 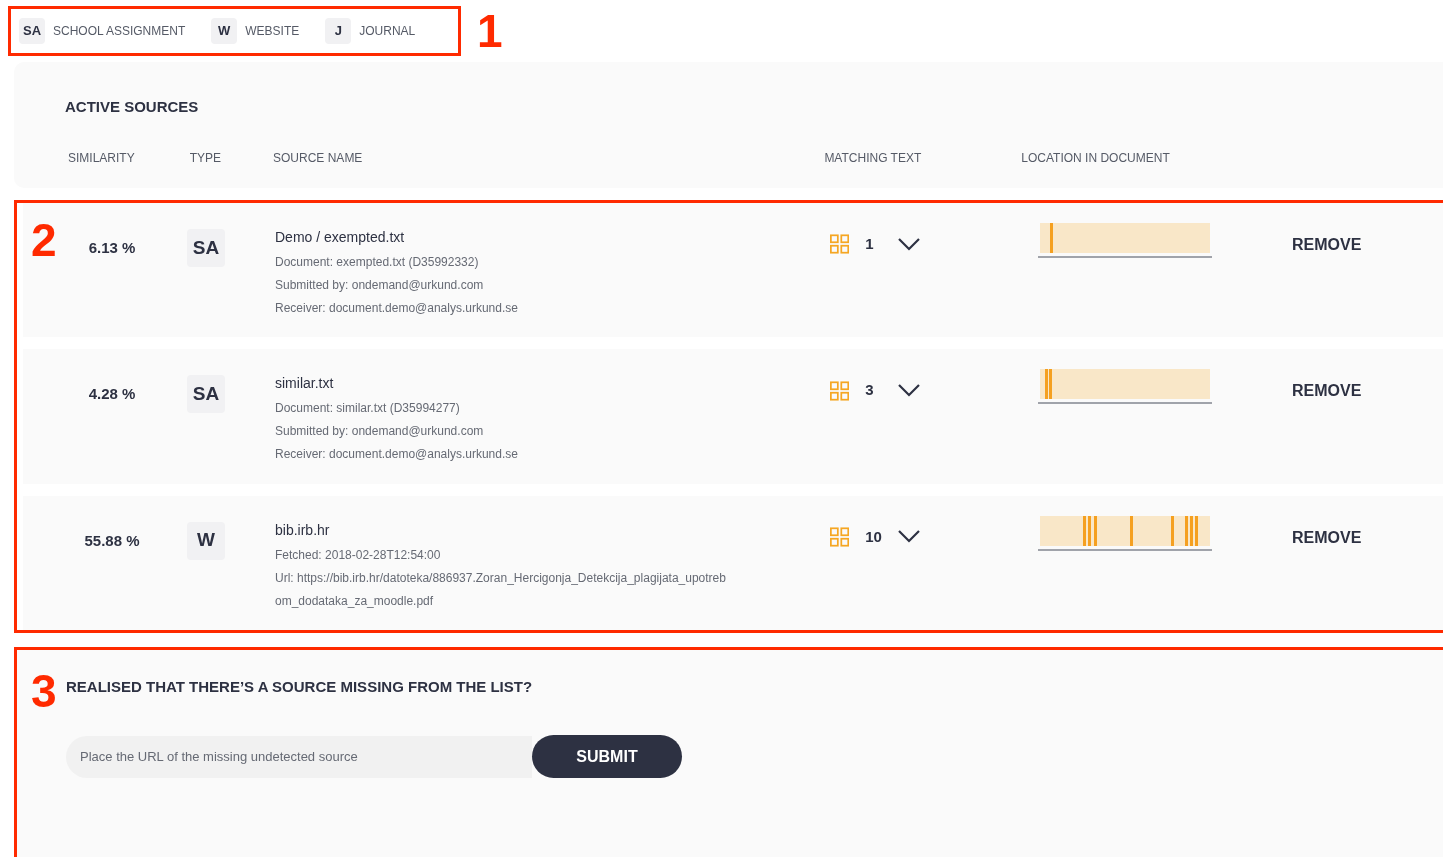 I want to click on annotation-number: 3, so click(x=44, y=691).